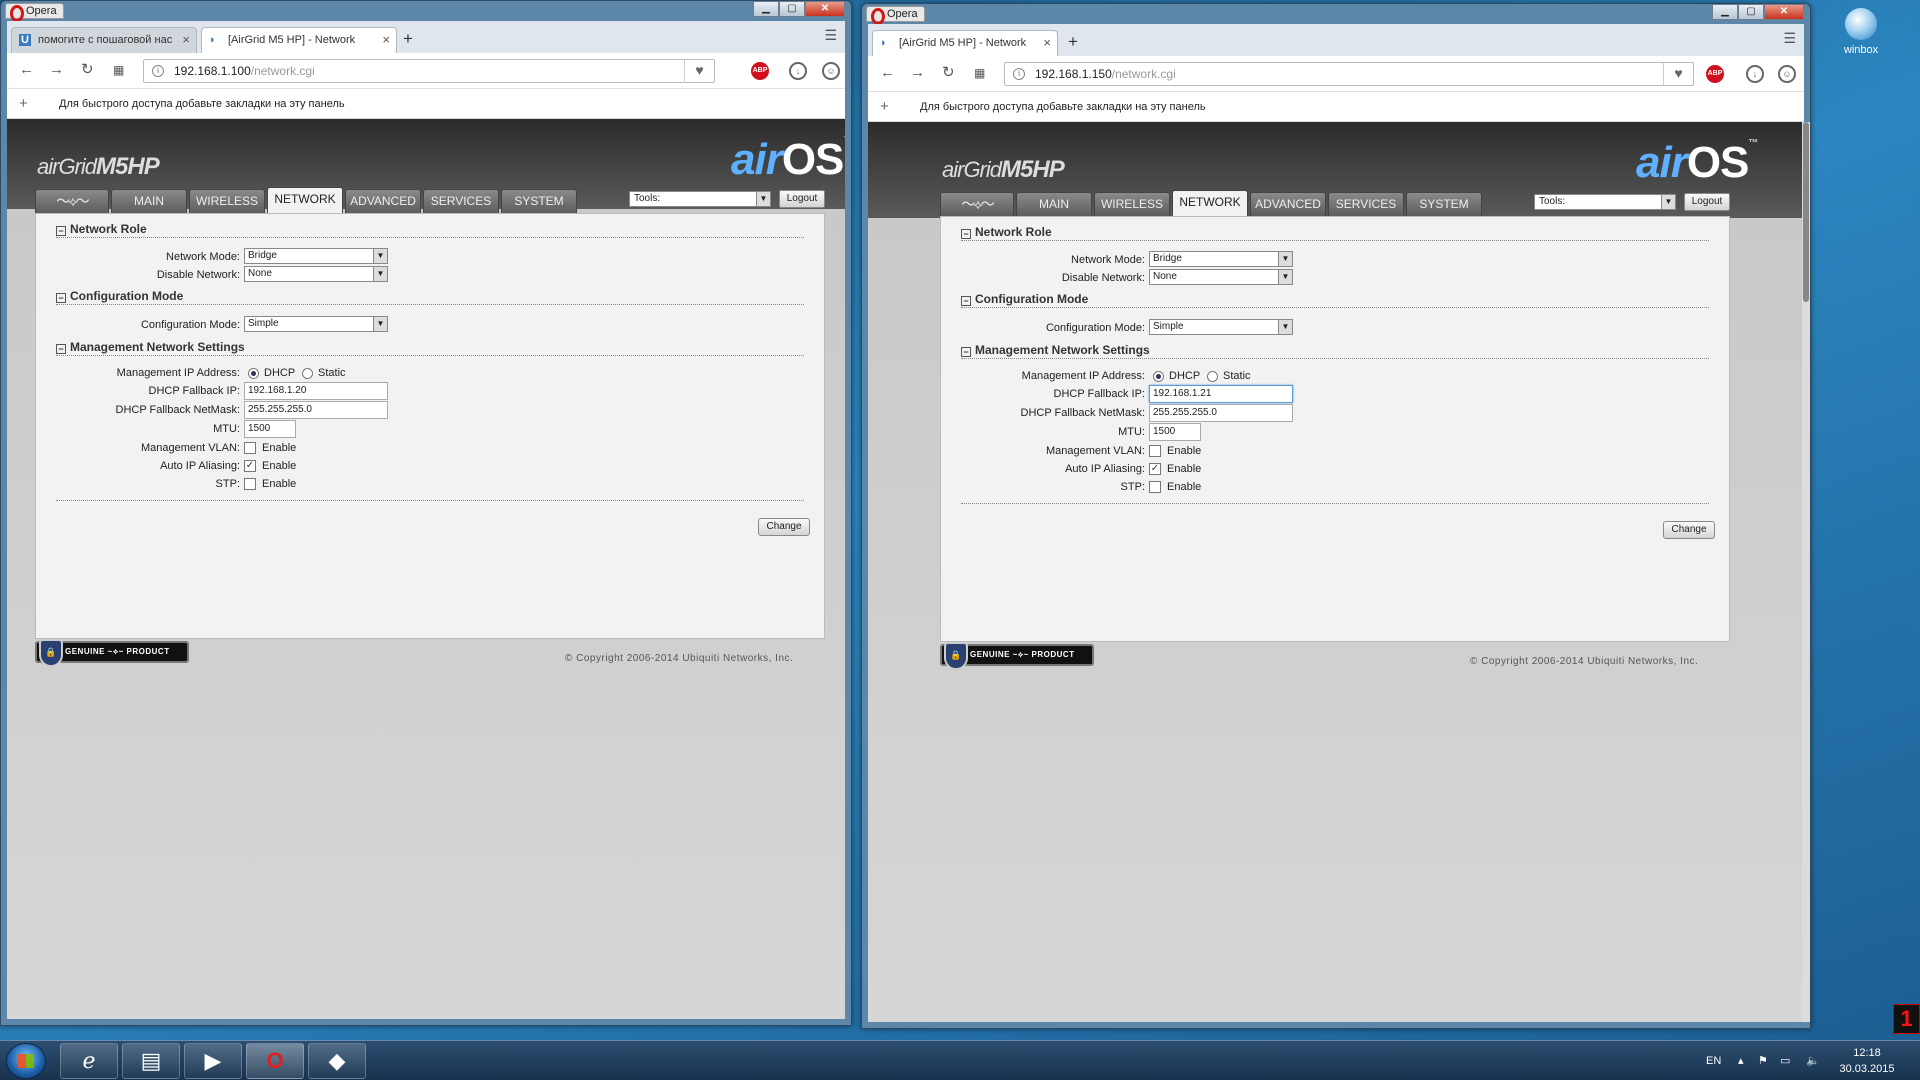 This screenshot has width=1920, height=1080. Describe the element at coordinates (337, 1061) in the screenshot. I see `winbox-taskbar-icon: ◆` at that location.